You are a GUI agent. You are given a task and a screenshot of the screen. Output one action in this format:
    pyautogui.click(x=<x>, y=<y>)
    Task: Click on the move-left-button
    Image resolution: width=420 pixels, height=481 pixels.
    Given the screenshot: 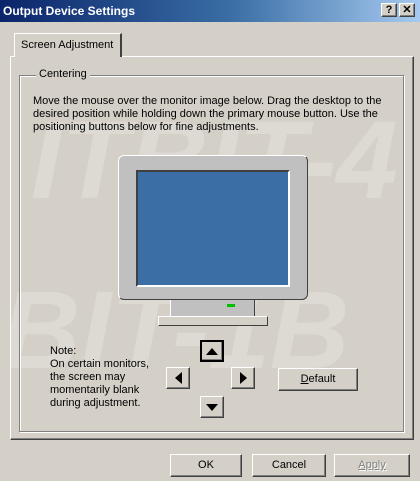 What is the action you would take?
    pyautogui.click(x=178, y=378)
    